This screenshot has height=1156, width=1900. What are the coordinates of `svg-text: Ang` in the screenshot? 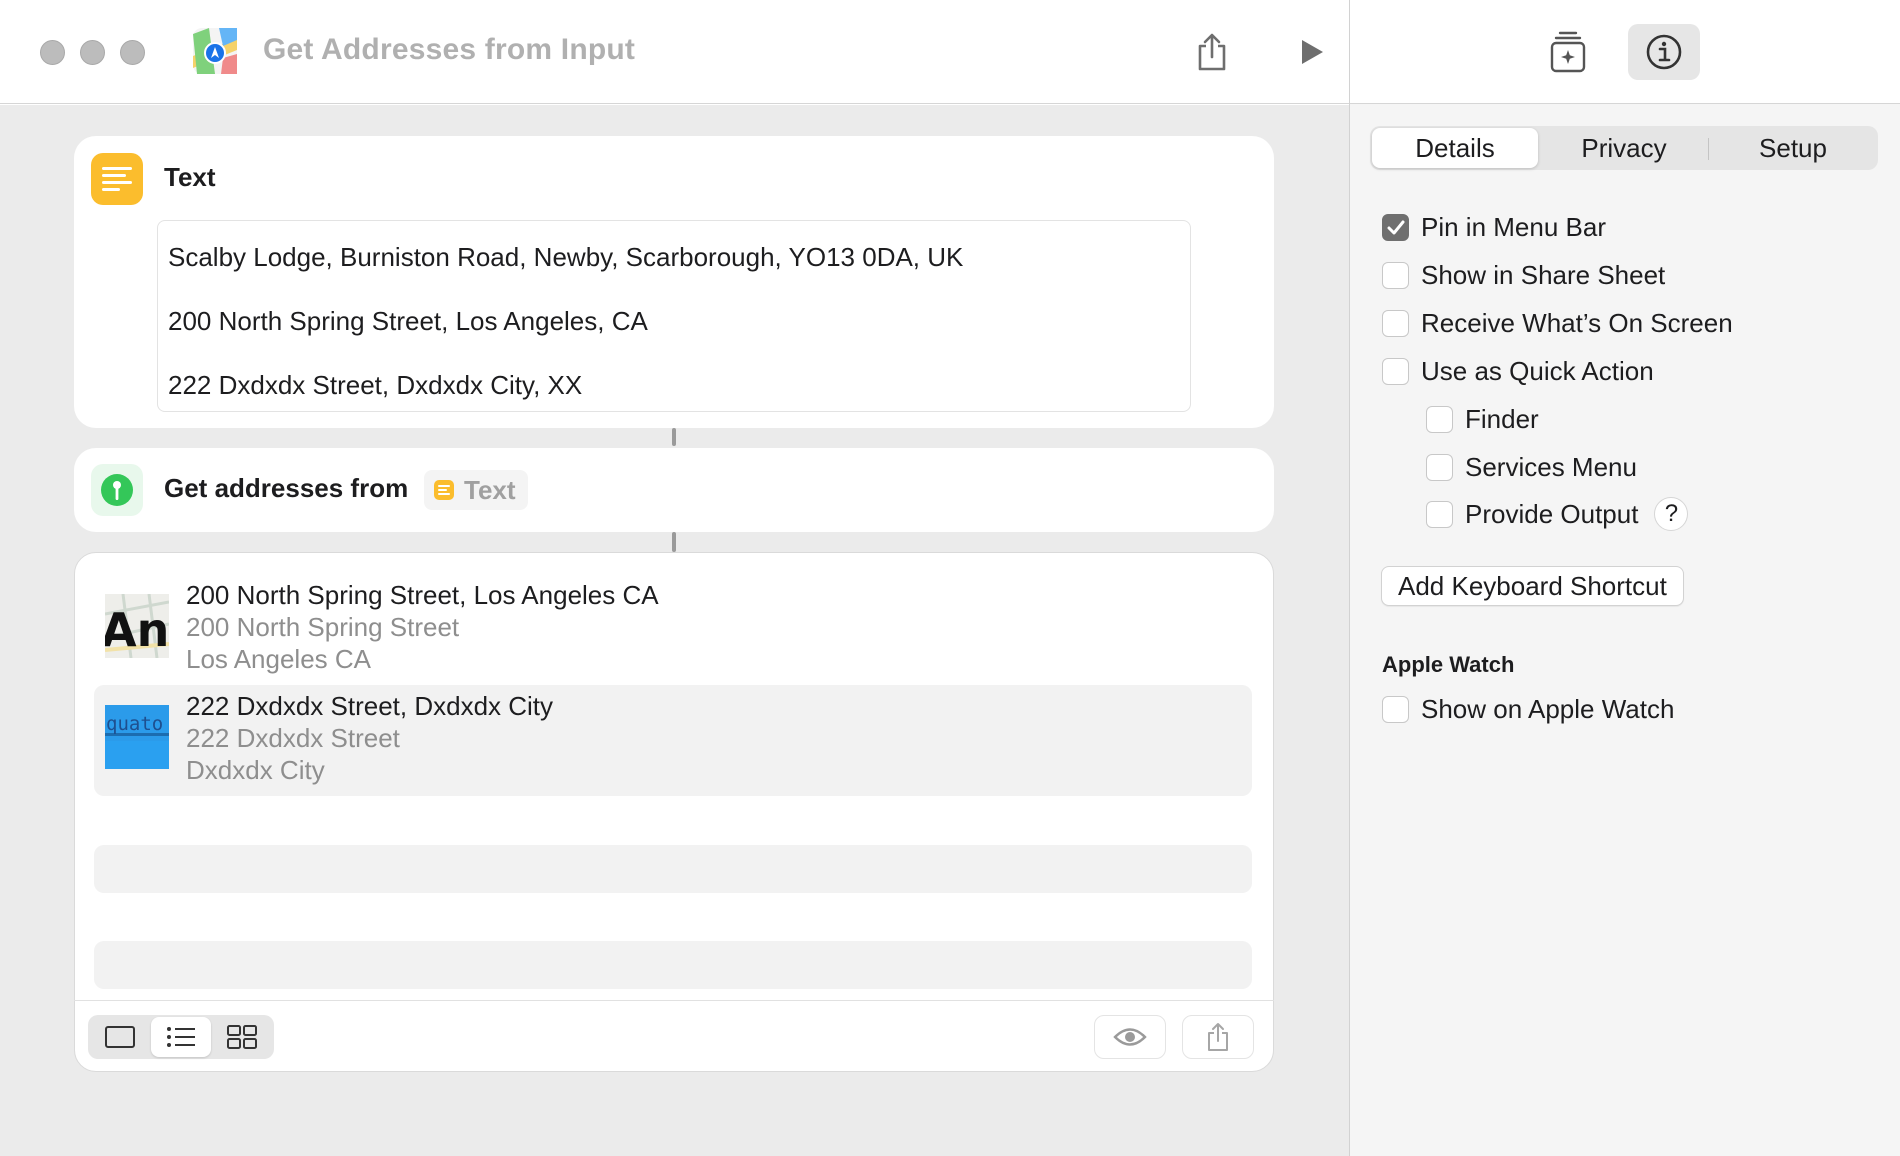 It's located at (137, 630).